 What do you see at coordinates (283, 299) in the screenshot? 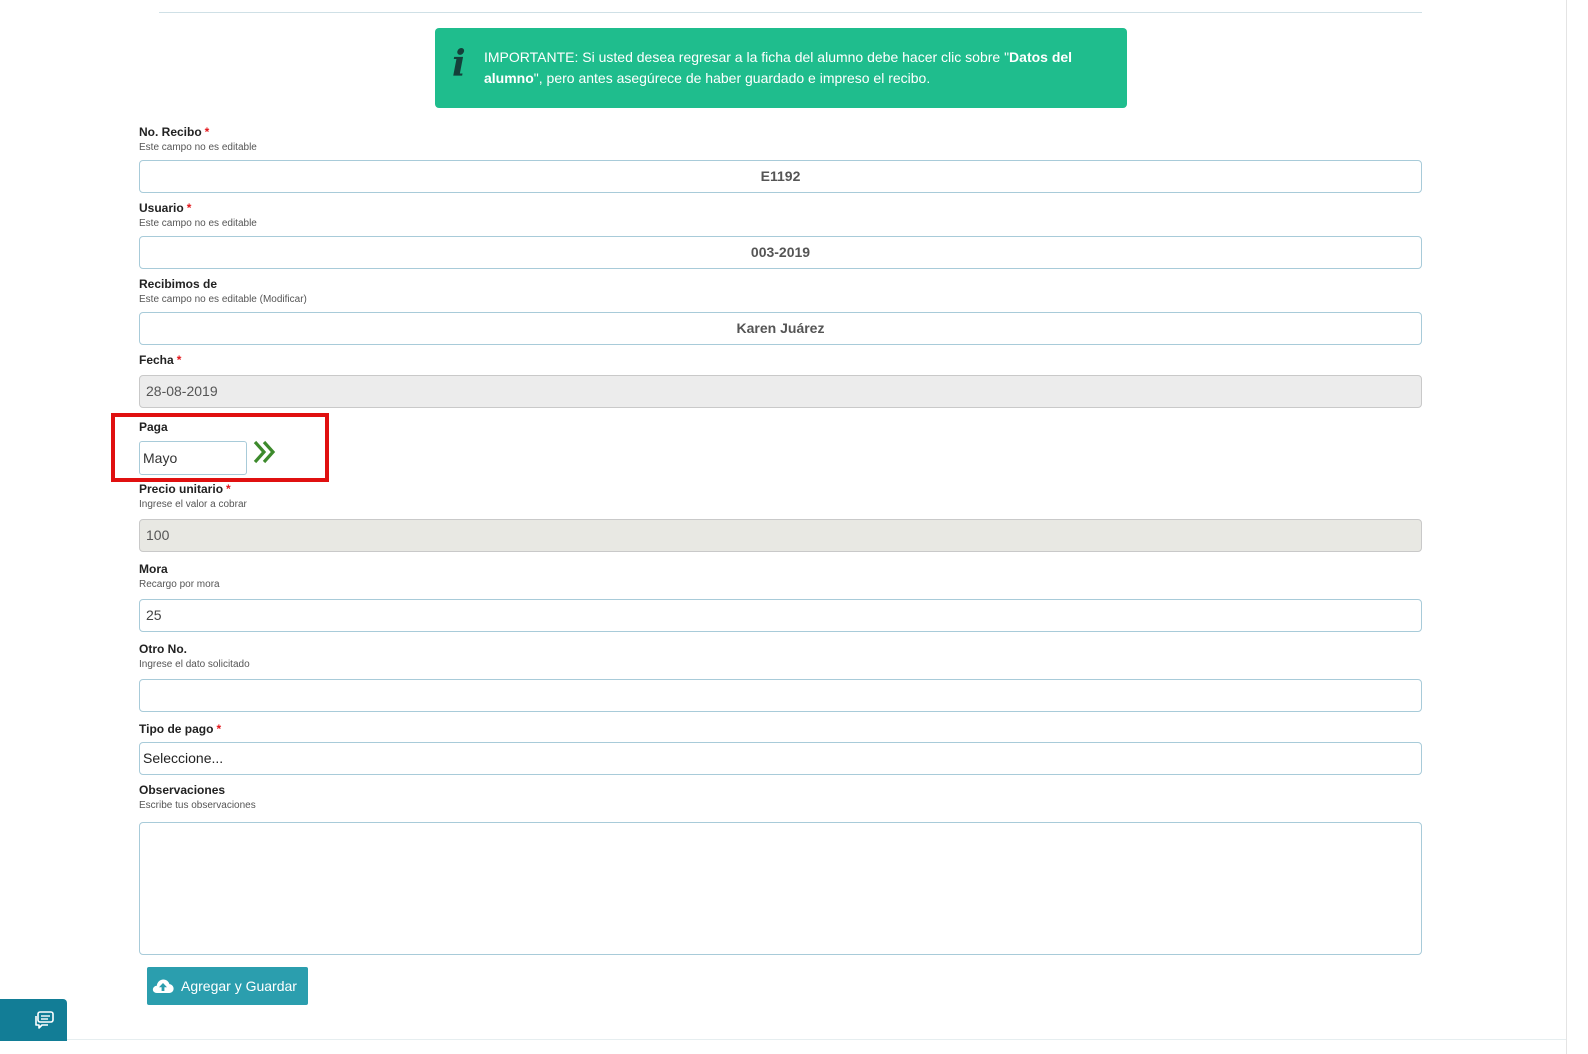
I see `modificar-link: (Modificar)` at bounding box center [283, 299].